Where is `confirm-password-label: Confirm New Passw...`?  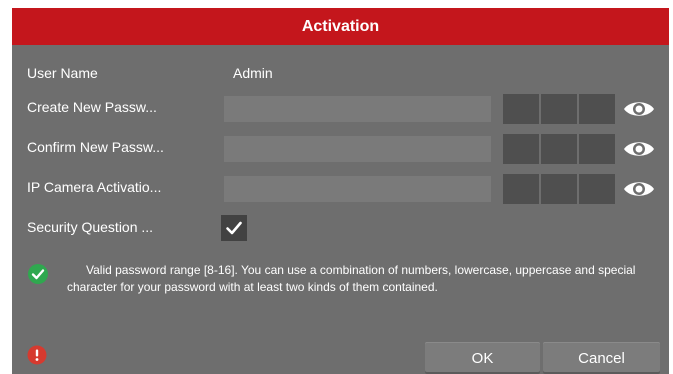 confirm-password-label: Confirm New Passw... is located at coordinates (95, 147).